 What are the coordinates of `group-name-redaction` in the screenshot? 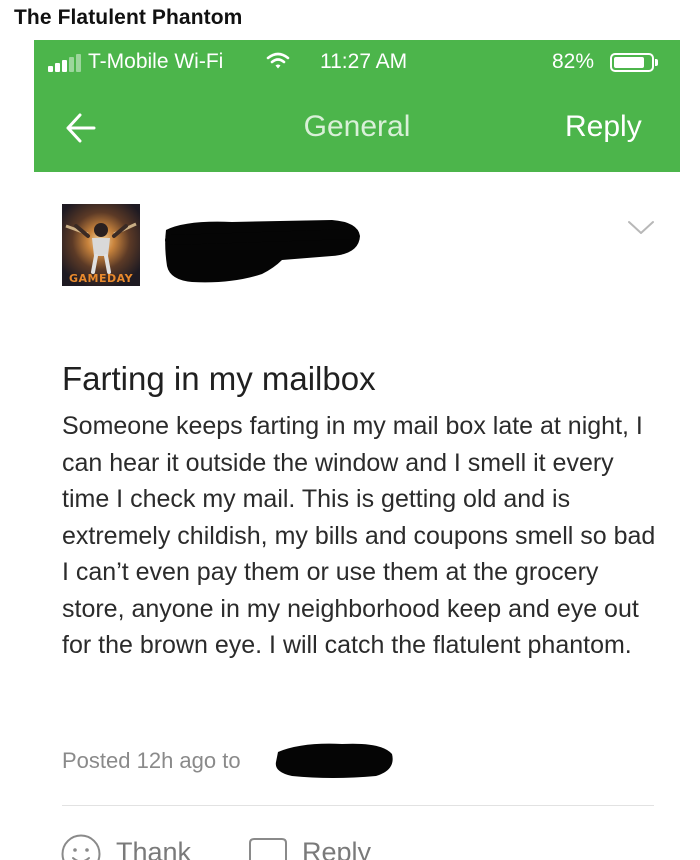 It's located at (334, 760).